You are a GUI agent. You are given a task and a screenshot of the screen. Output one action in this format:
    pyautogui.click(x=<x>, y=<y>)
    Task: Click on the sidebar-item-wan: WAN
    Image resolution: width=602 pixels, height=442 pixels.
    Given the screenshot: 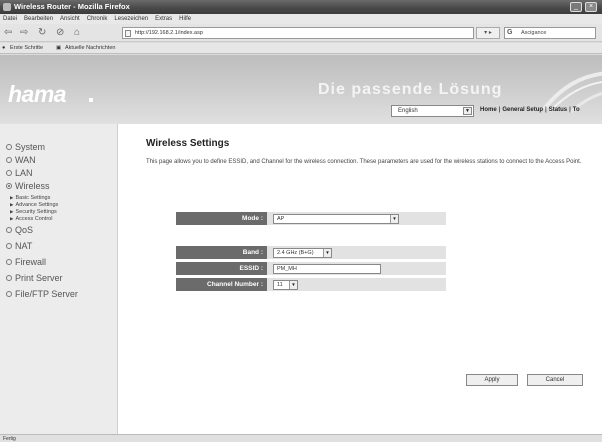 What is the action you would take?
    pyautogui.click(x=21, y=160)
    